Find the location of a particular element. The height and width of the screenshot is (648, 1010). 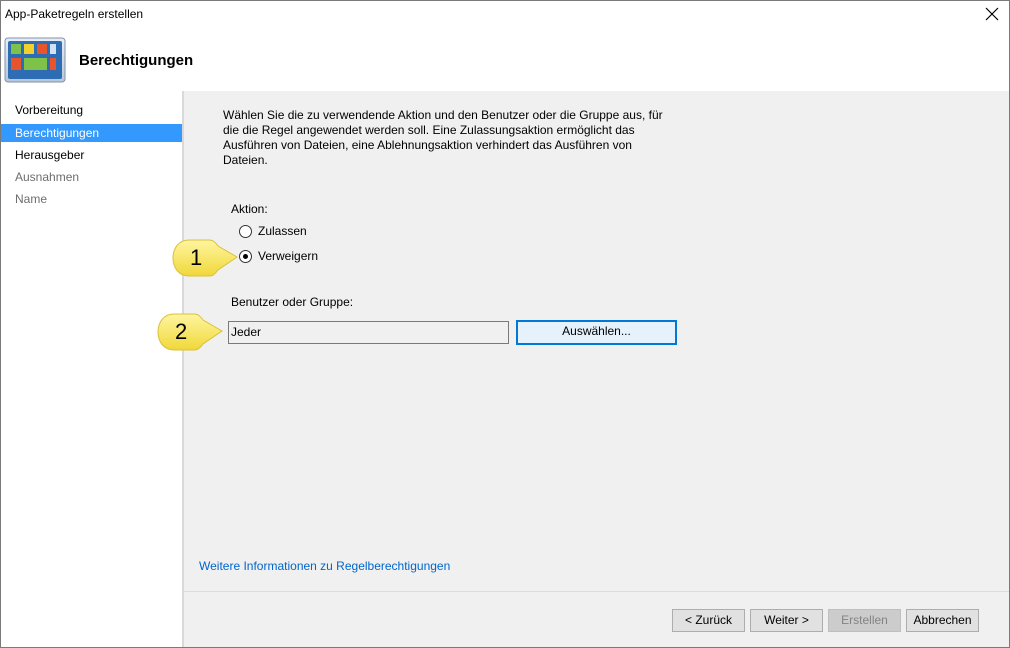

callout-2-shape is located at coordinates (190, 332).